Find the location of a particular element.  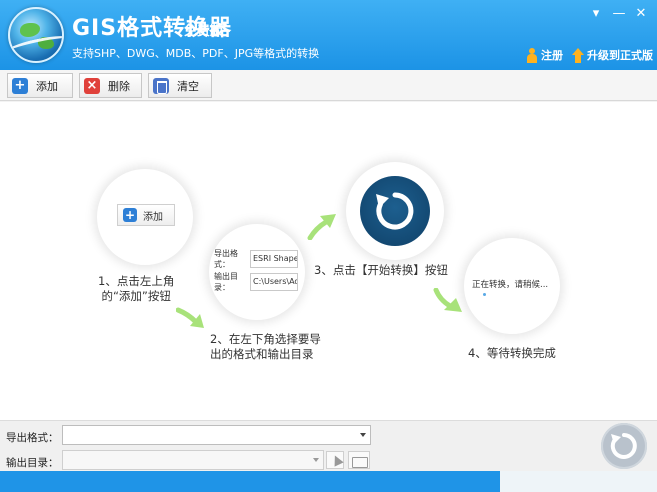

close-button: ✕ is located at coordinates (641, 14).